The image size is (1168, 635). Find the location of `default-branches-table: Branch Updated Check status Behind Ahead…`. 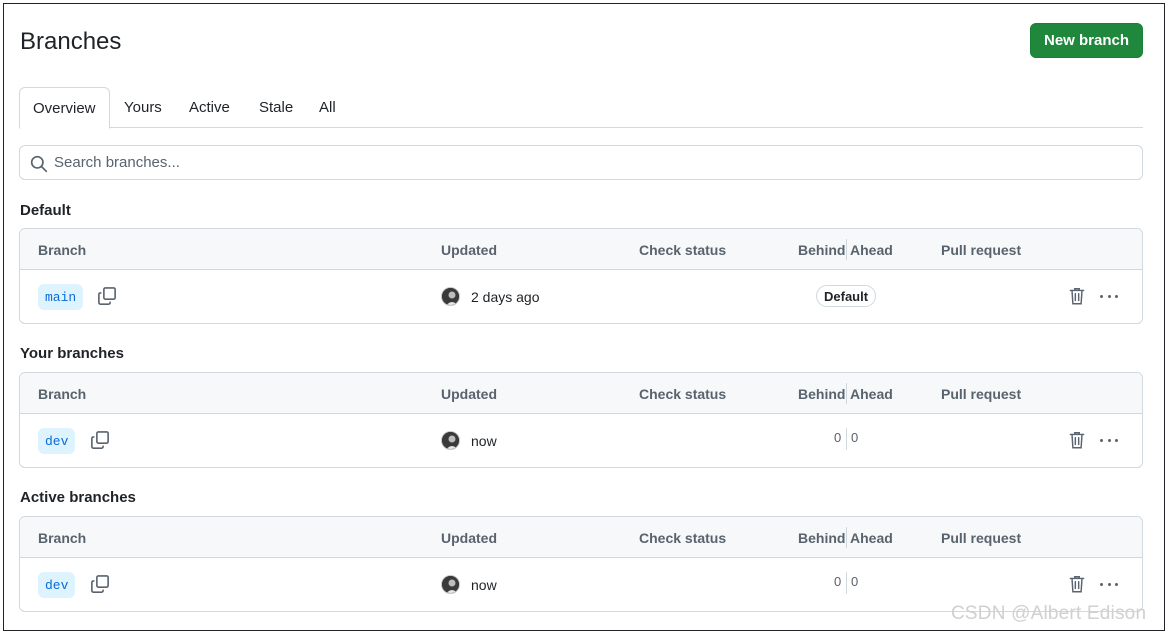

default-branches-table: Branch Updated Check status Behind Ahead… is located at coordinates (581, 276).